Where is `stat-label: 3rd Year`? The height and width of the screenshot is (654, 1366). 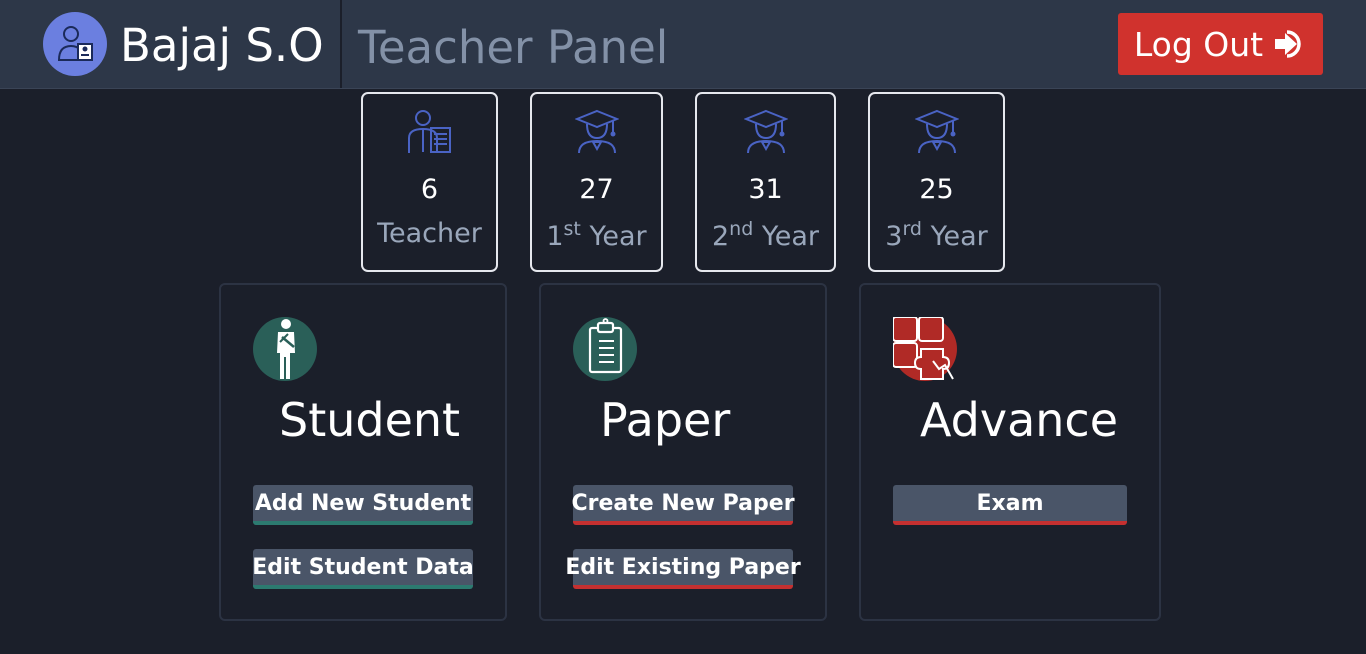 stat-label: 3rd Year is located at coordinates (936, 235).